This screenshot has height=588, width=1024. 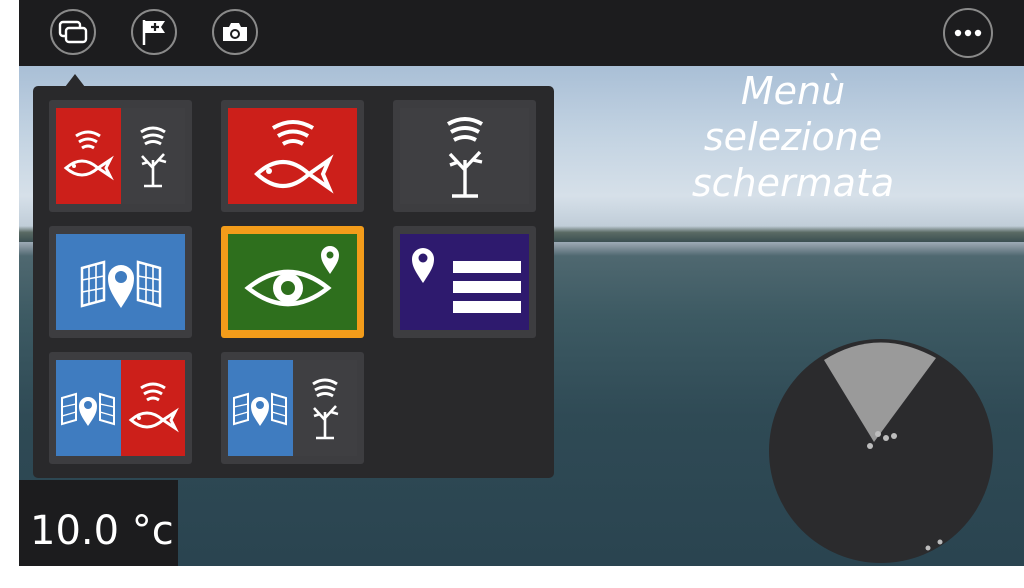 I want to click on screen-select-caption: Menù selezione schermata, so click(x=793, y=137).